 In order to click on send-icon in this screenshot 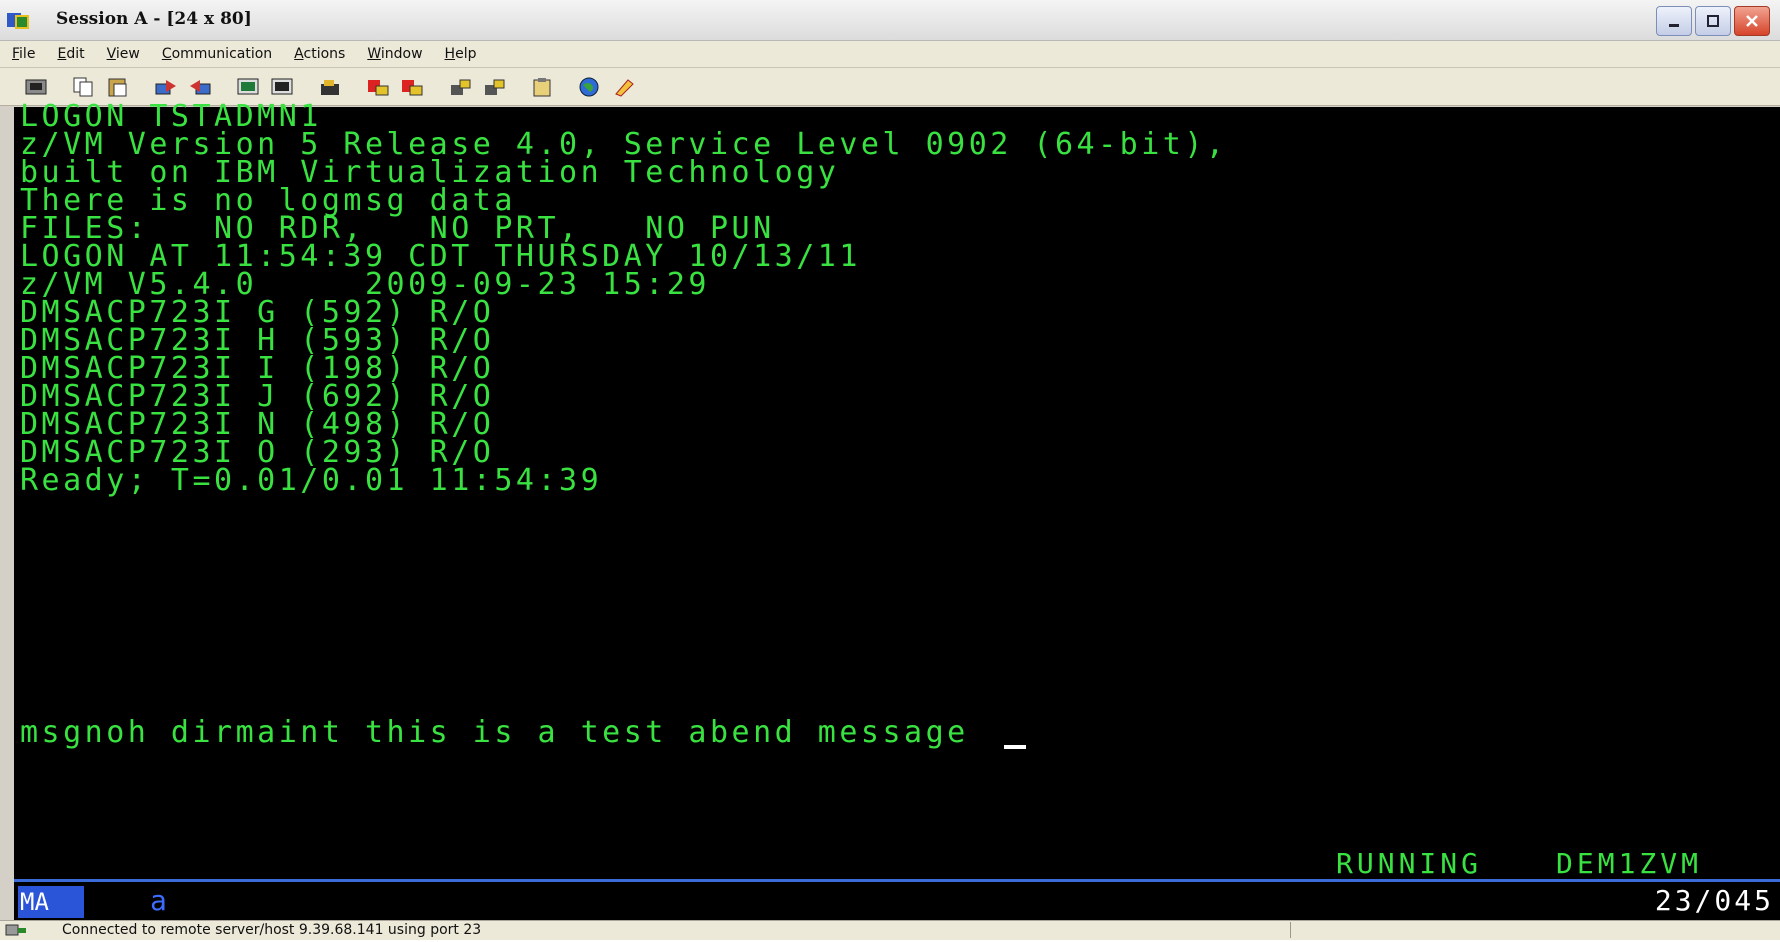, I will do `click(165, 86)`.